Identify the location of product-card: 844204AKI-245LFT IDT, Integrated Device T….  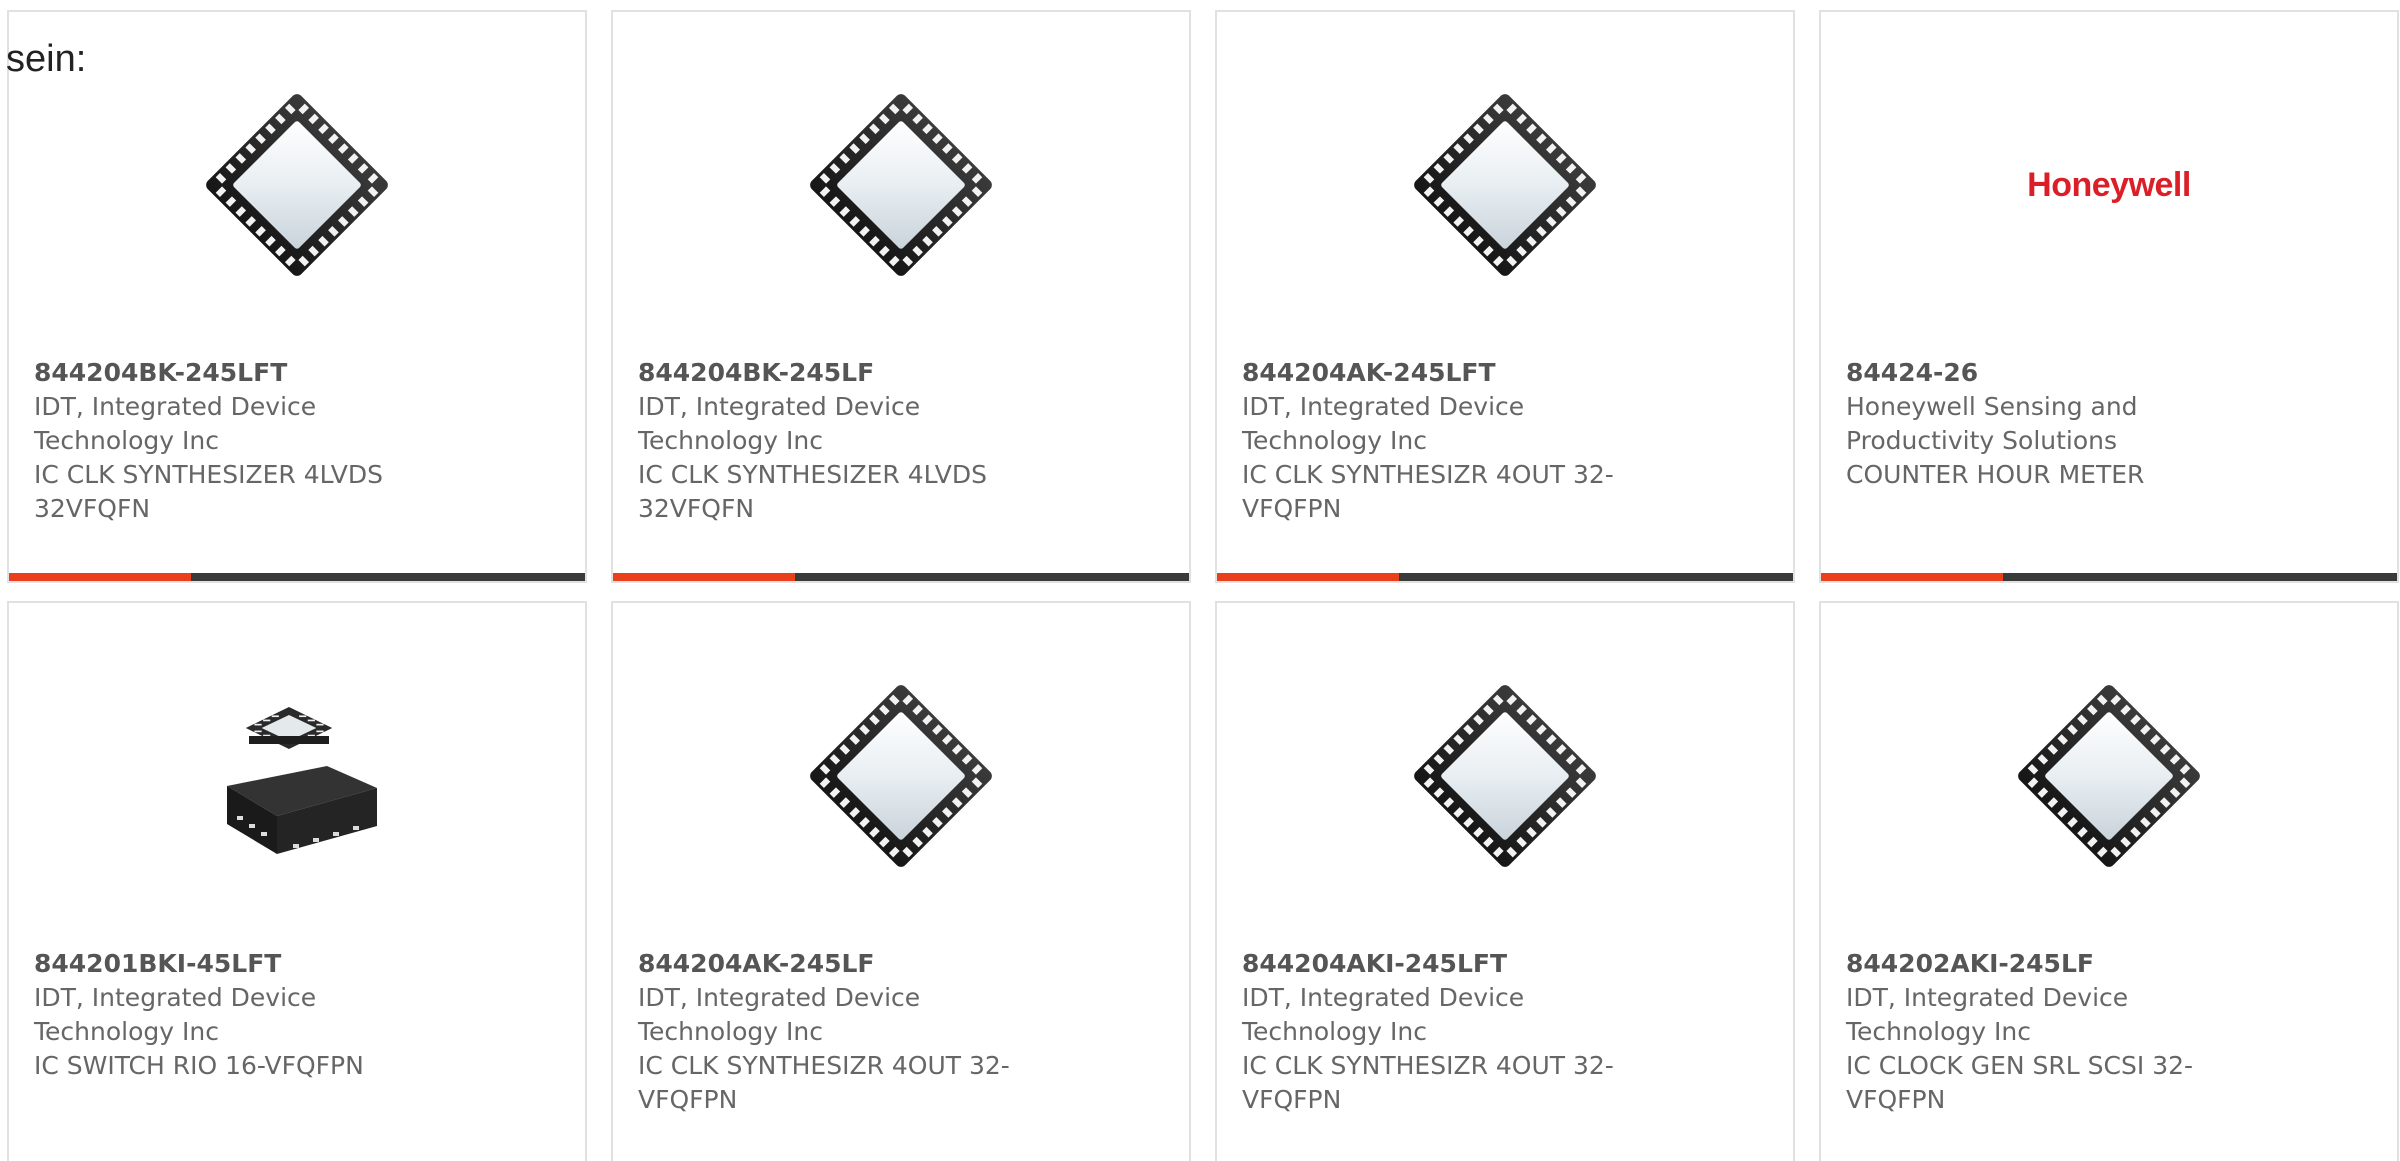
(1505, 881).